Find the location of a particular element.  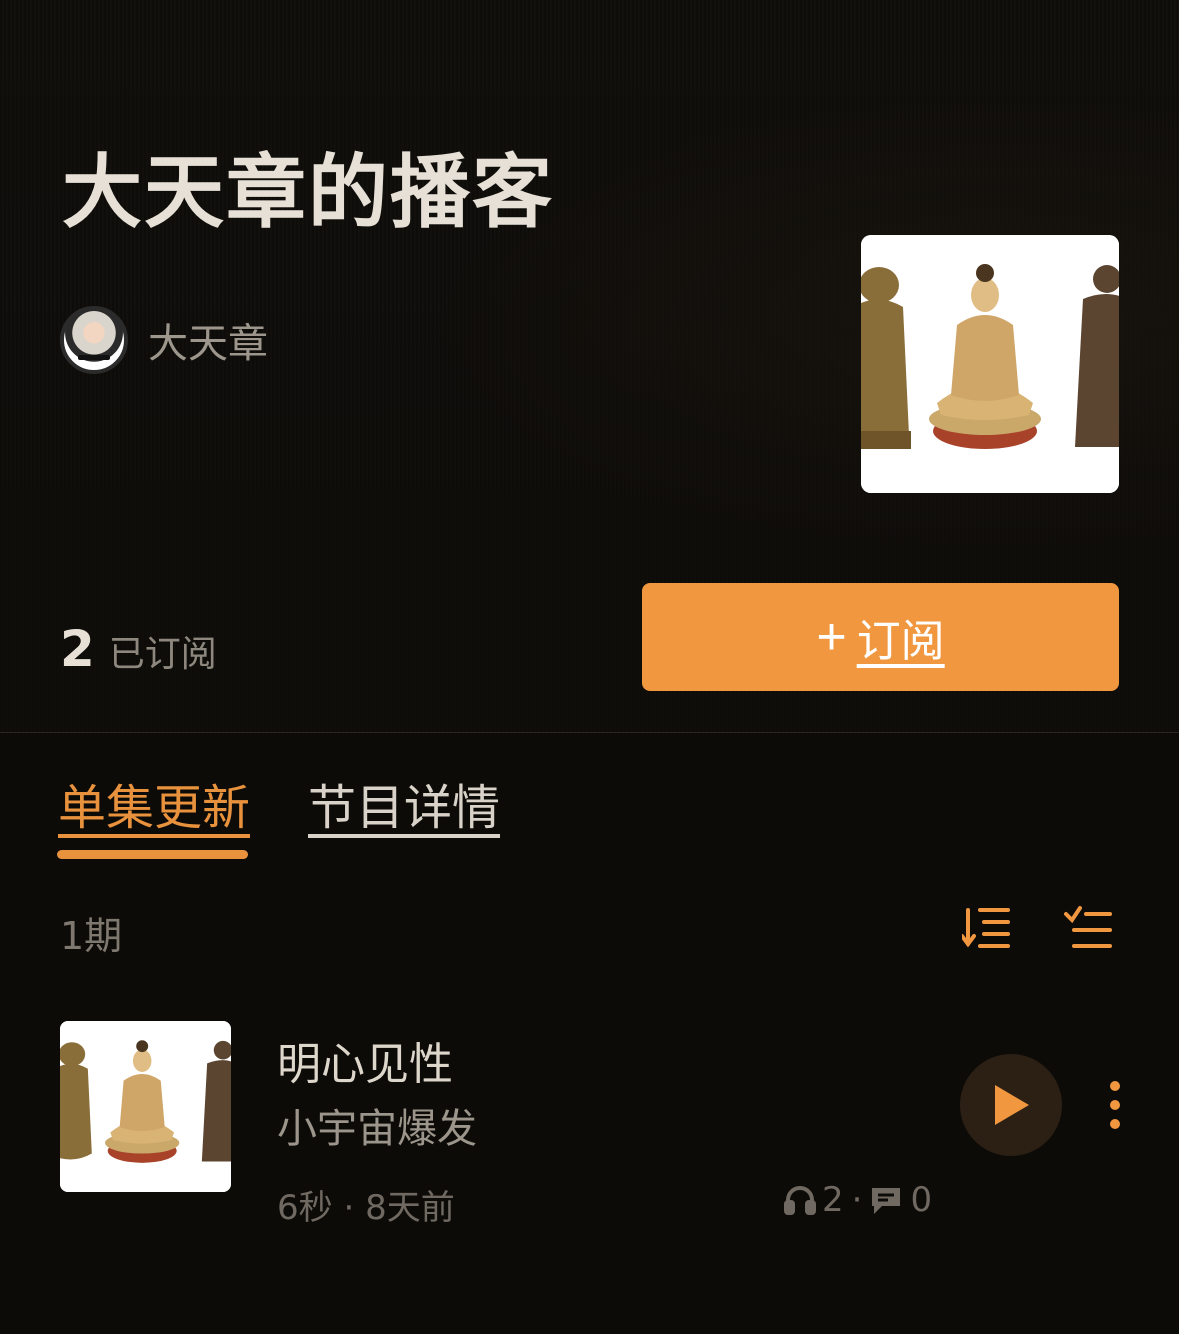

comment-count: 0 is located at coordinates (921, 1200).